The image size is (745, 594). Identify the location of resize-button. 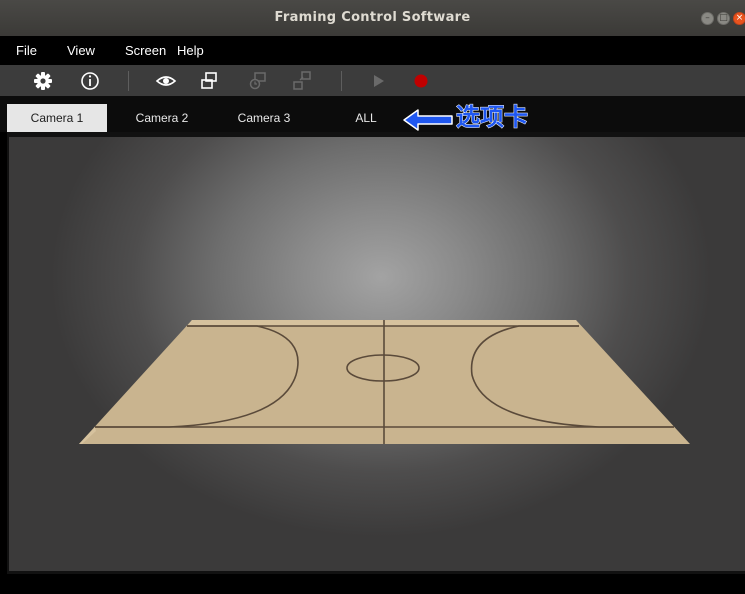
(302, 81).